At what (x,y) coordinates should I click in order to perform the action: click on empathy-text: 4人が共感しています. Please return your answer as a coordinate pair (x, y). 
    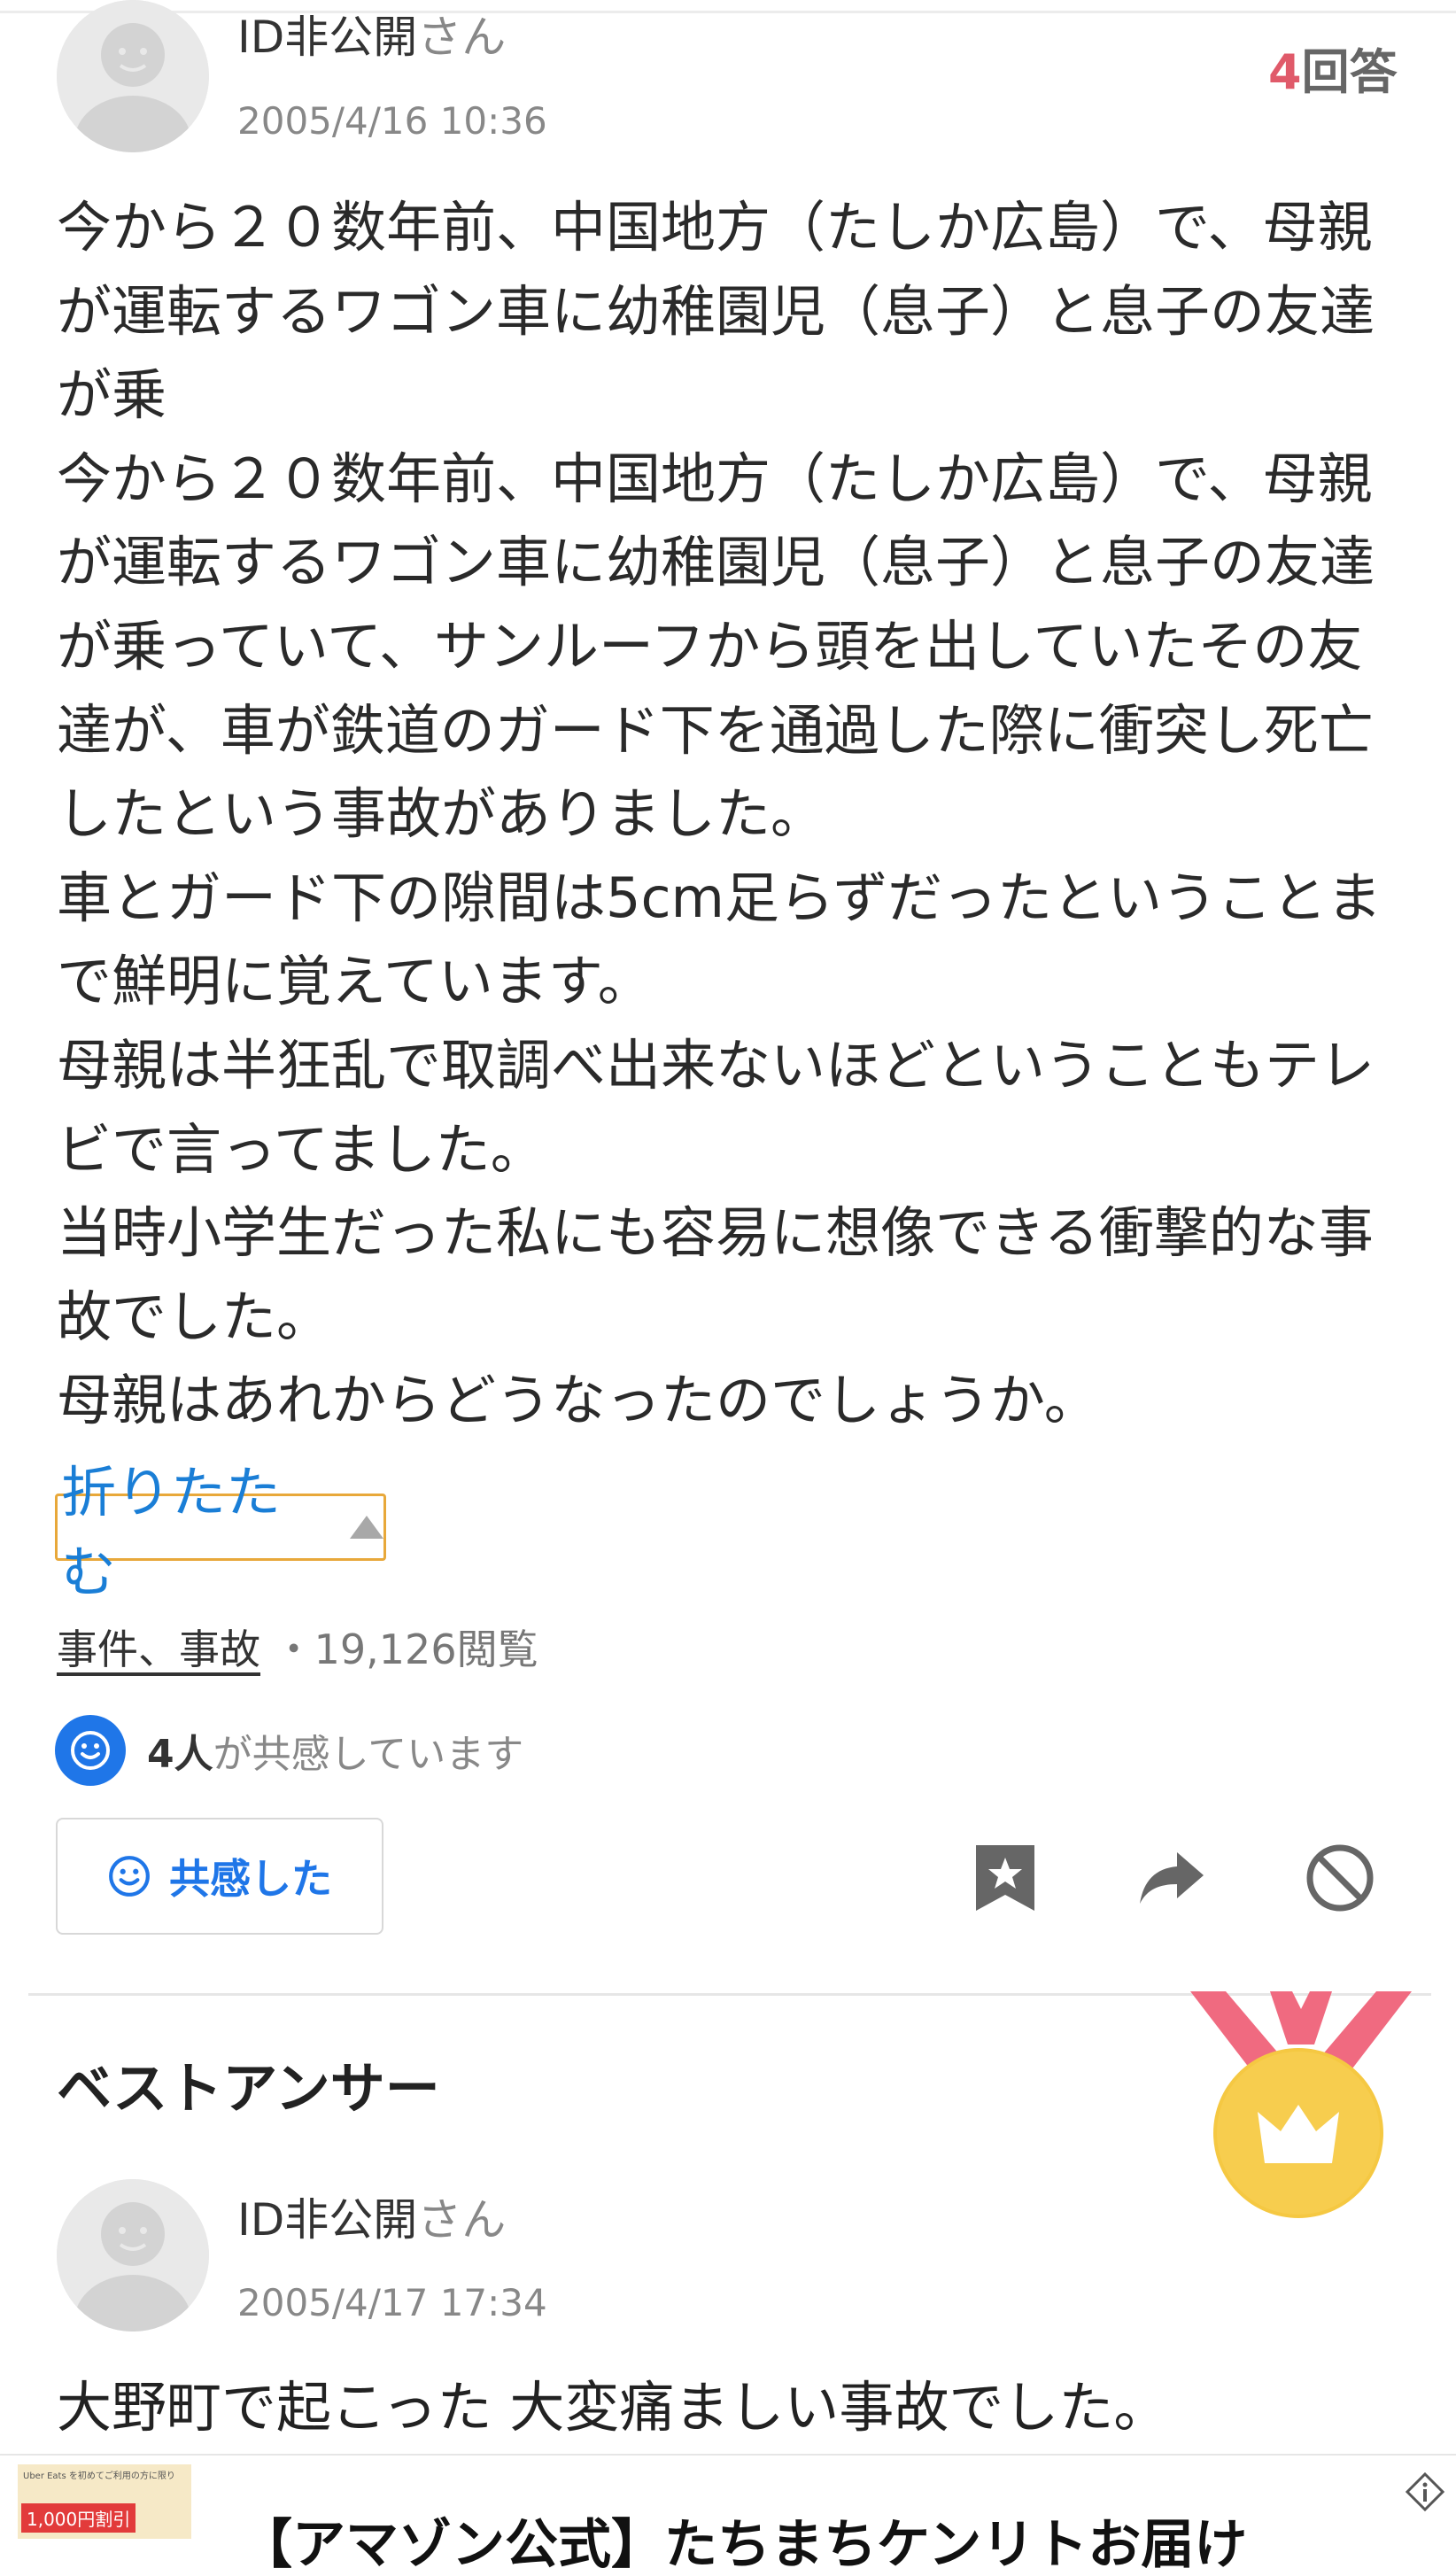
    Looking at the image, I should click on (335, 1750).